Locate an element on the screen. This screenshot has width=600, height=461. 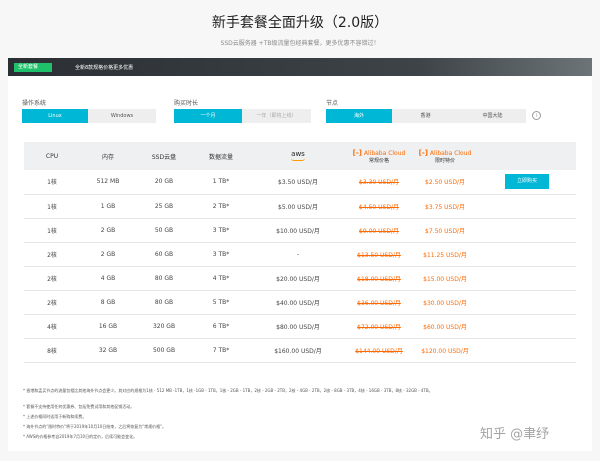
cell-aws-price-cell: $40.00 USD/月 is located at coordinates (298, 302).